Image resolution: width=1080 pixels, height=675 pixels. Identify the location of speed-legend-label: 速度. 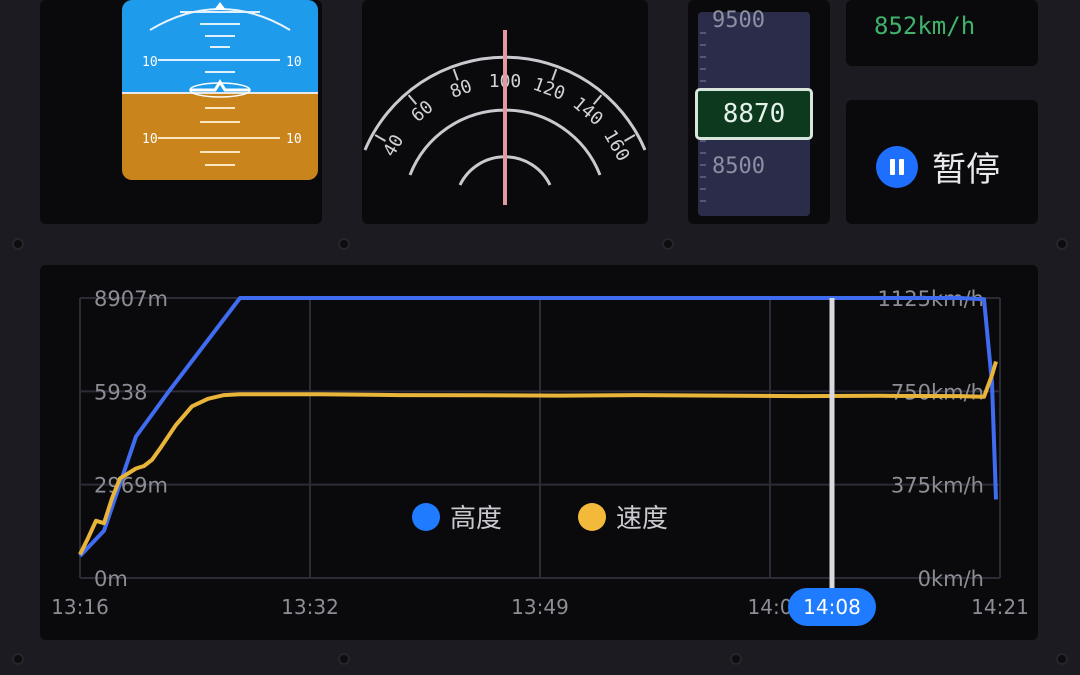
(642, 519).